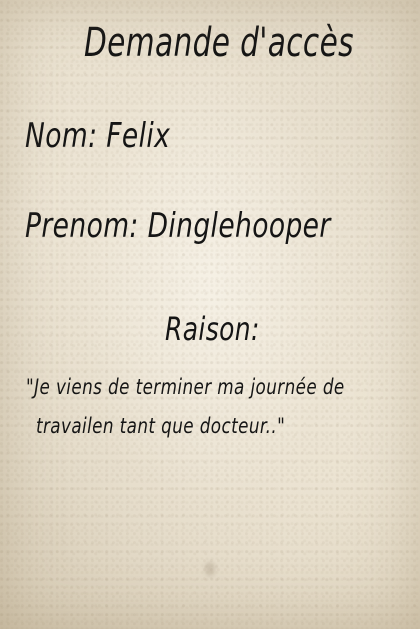 The width and height of the screenshot is (420, 629). What do you see at coordinates (212, 329) in the screenshot?
I see `raison-label: Raison:` at bounding box center [212, 329].